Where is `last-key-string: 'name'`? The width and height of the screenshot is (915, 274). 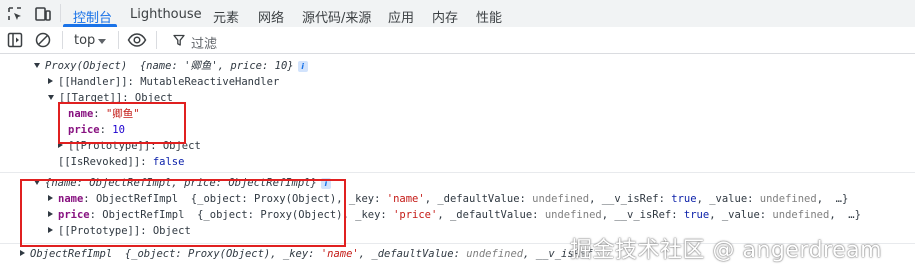
last-key-string: 'name' is located at coordinates (339, 254).